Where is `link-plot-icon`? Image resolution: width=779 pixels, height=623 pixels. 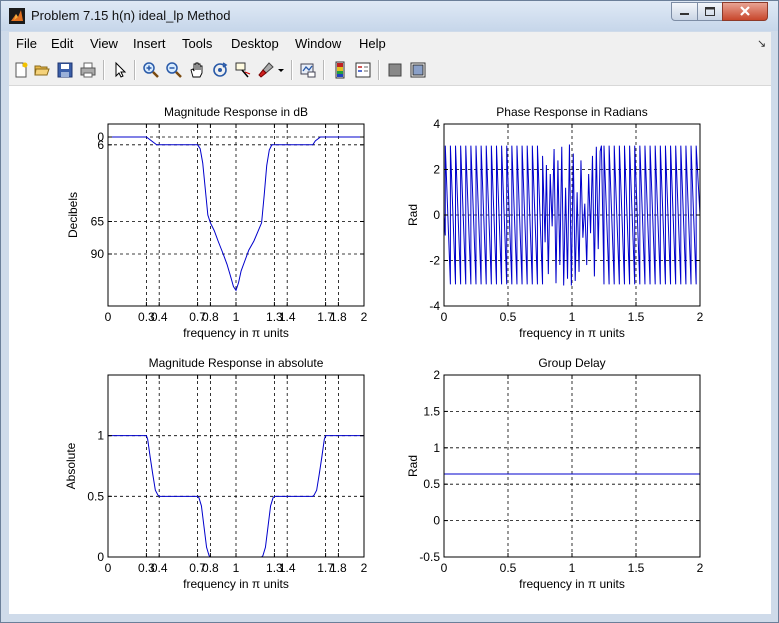 link-plot-icon is located at coordinates (308, 70).